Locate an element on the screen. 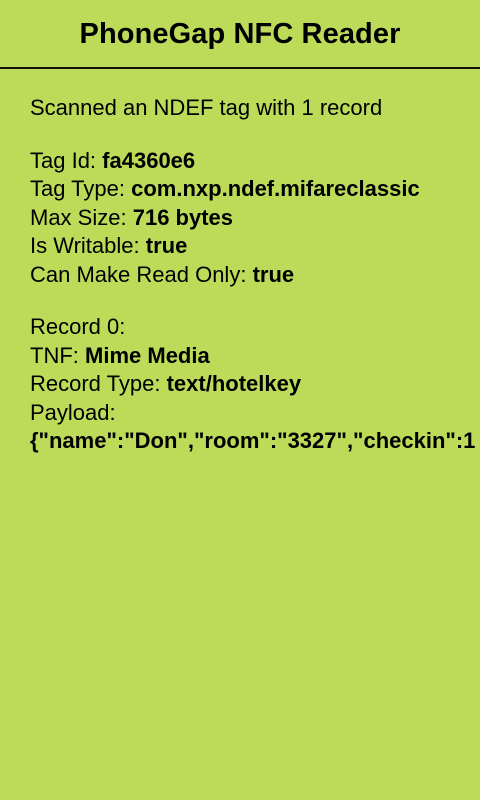  max-size-row: Max Size: 716 bytes is located at coordinates (255, 218).